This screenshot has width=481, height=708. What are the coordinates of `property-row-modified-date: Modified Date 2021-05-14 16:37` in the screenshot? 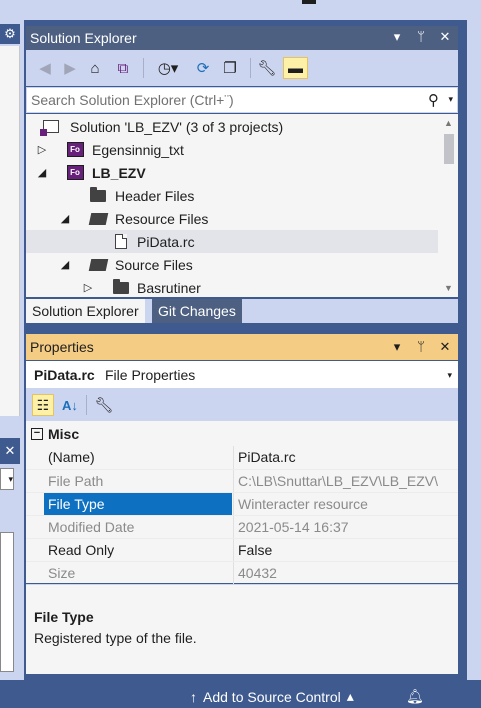 It's located at (242, 527).